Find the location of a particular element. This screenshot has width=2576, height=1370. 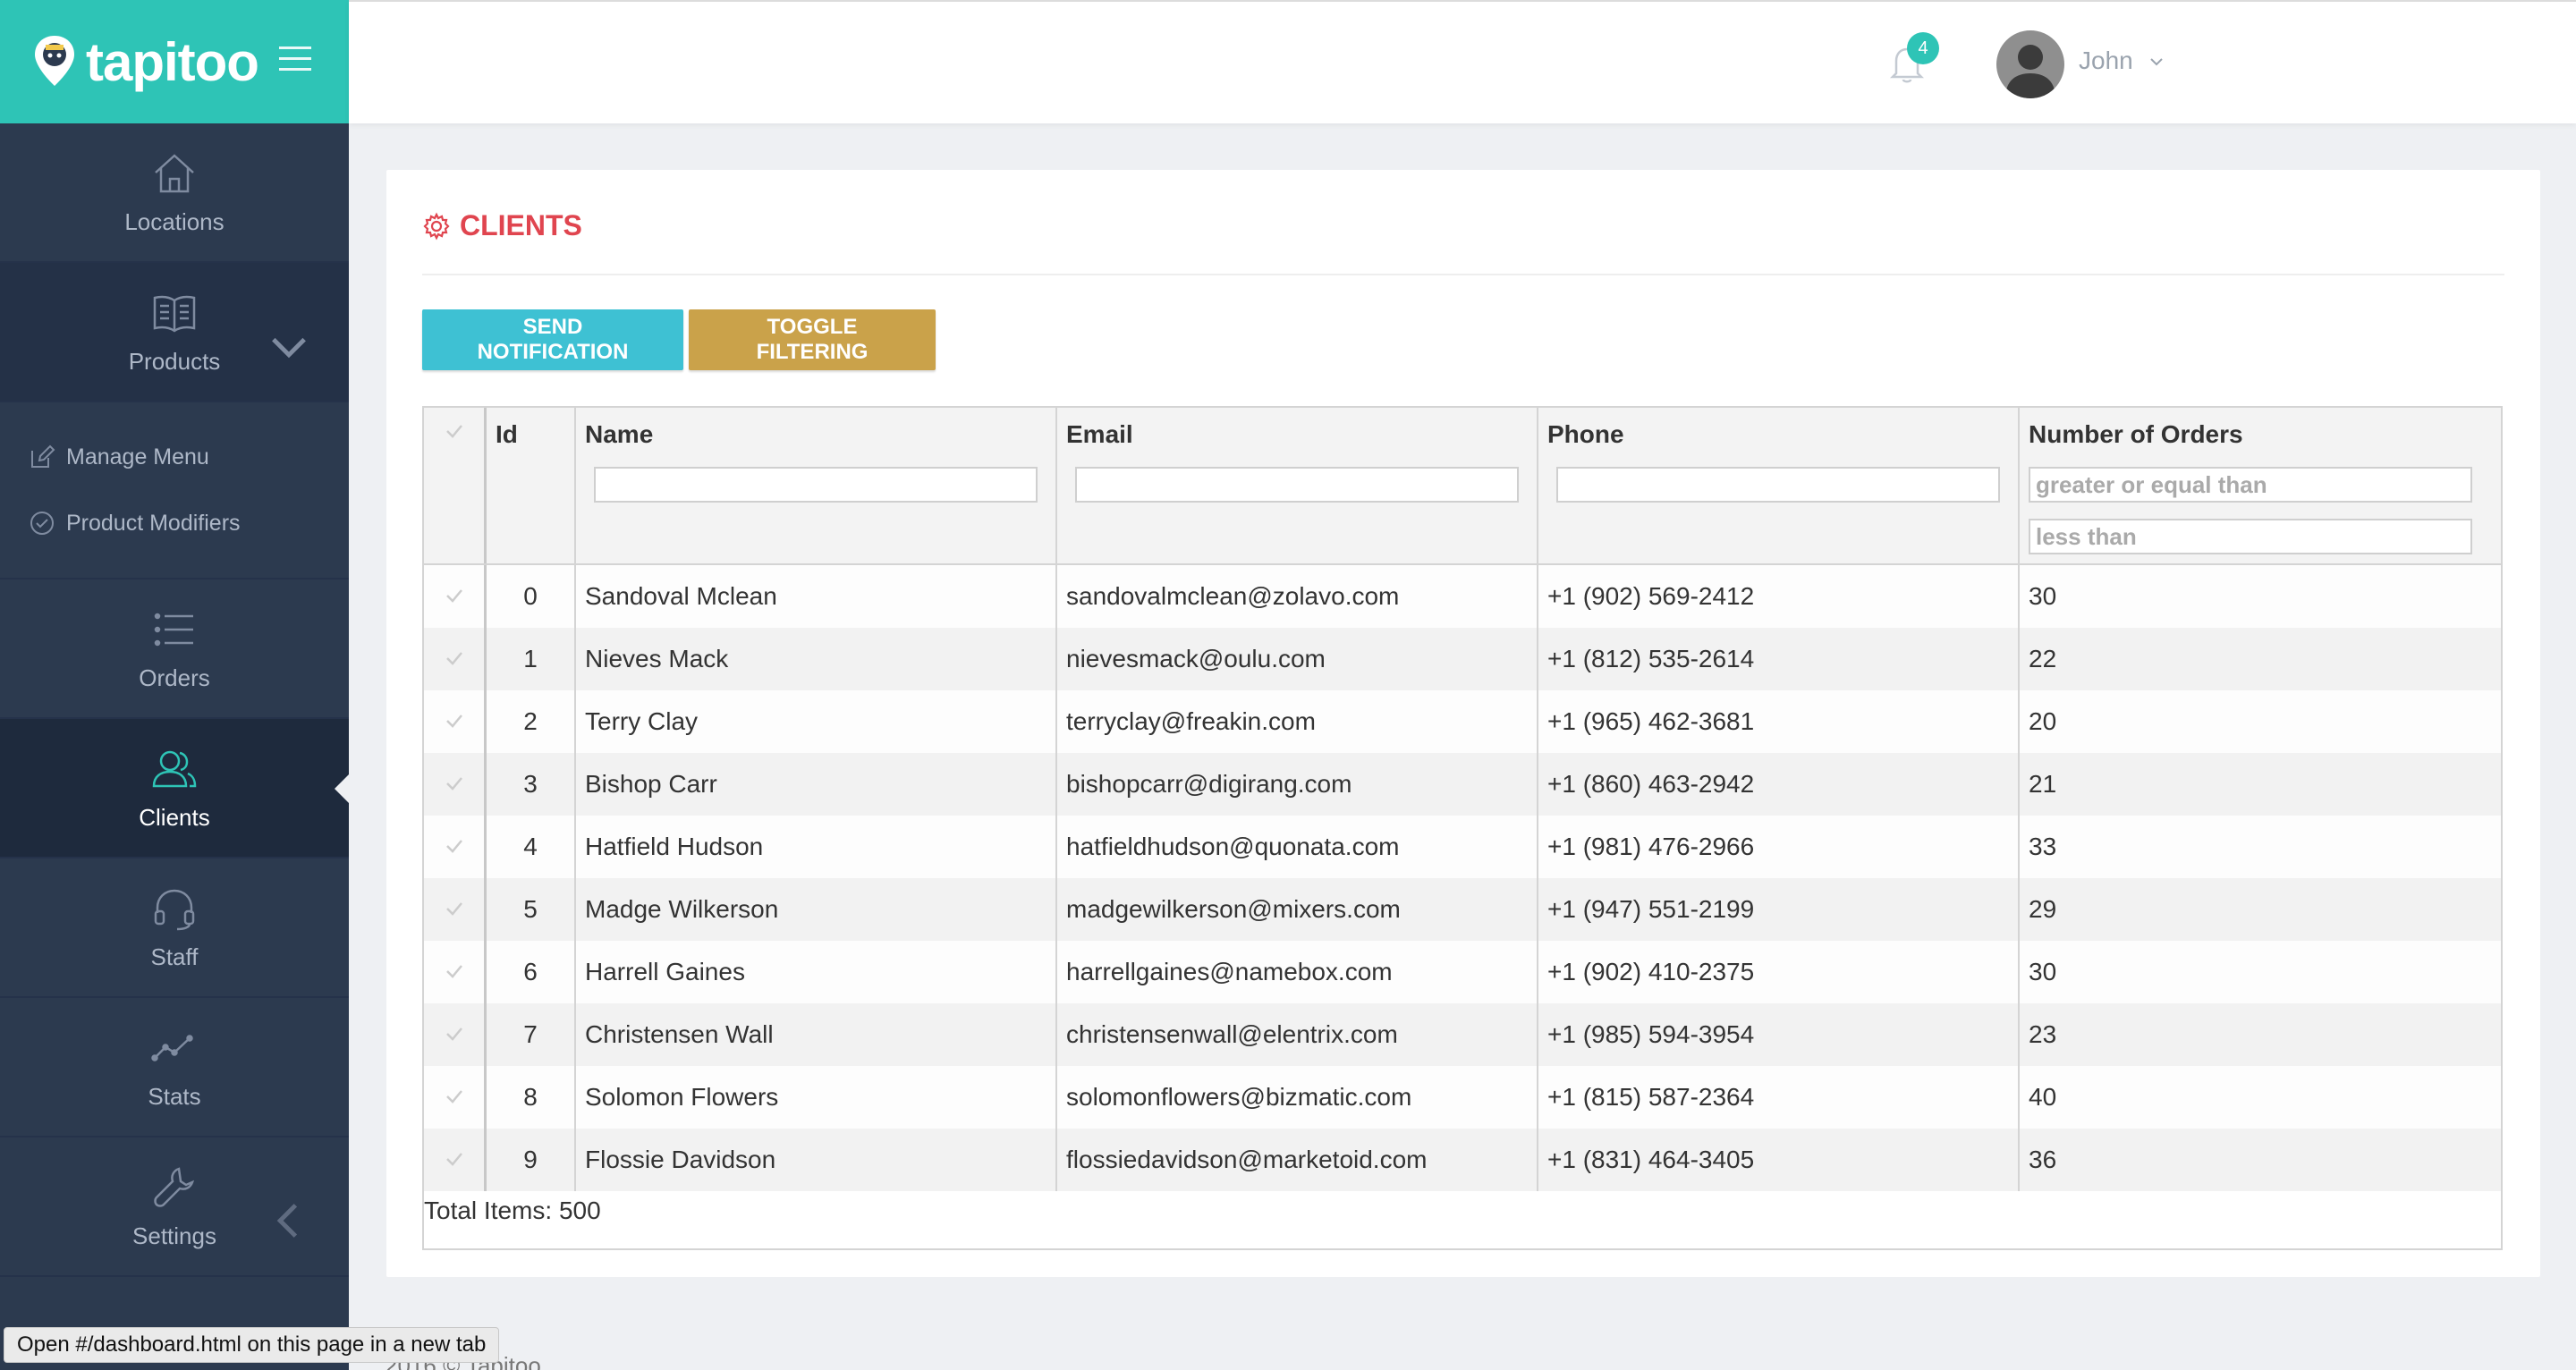

cell-name: Nieves Mack is located at coordinates (816, 659).